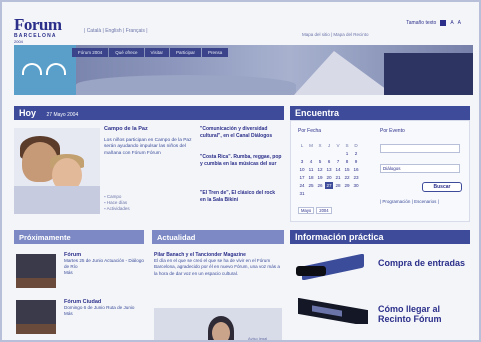  Describe the element at coordinates (424, 314) in the screenshot. I see `how-to-get-link: Cómo llegar al Recinto Fórum` at that location.